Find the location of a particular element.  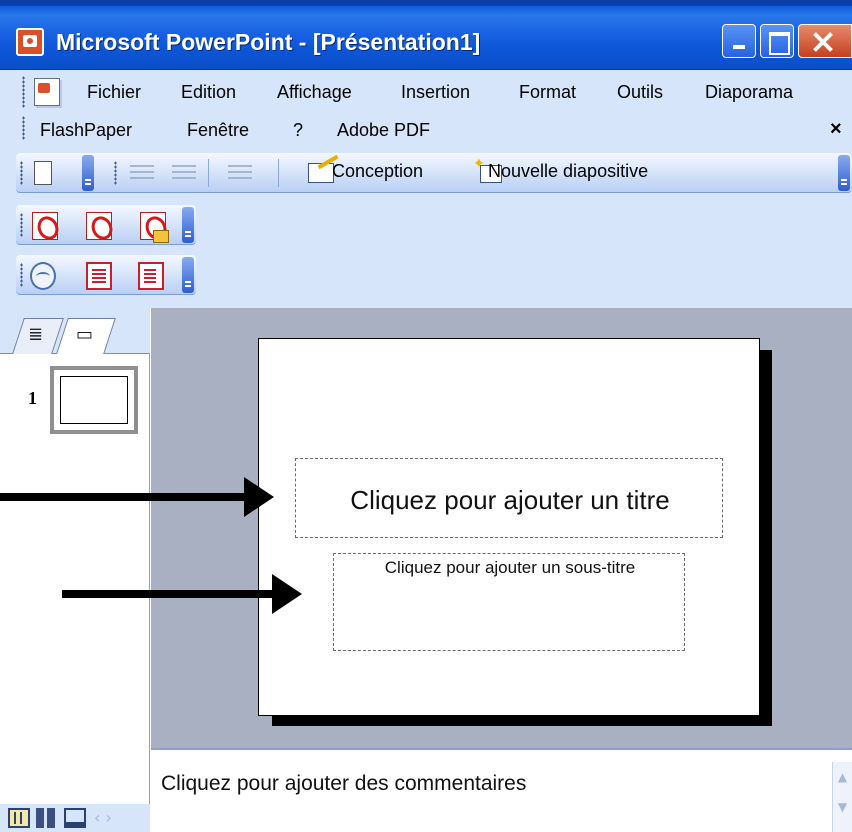

subtitle-placeholder: Cliquez pour ajouter un sous-titre is located at coordinates (509, 602).